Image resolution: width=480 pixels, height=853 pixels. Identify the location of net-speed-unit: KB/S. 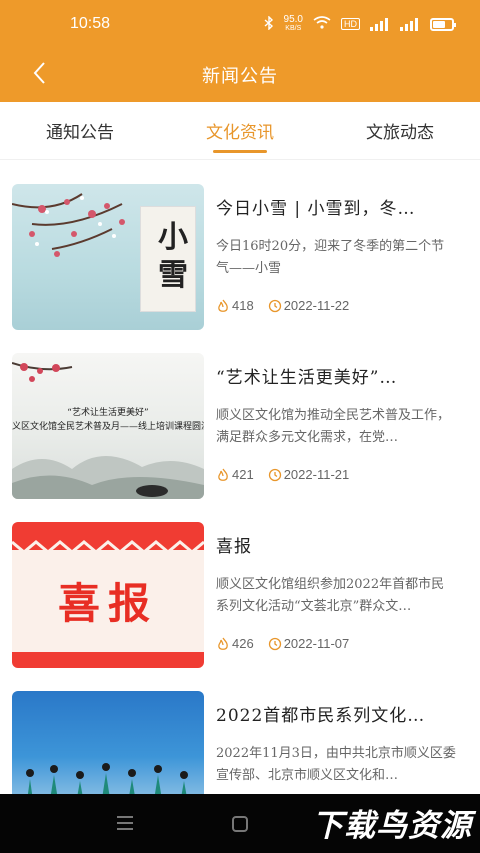
(293, 28).